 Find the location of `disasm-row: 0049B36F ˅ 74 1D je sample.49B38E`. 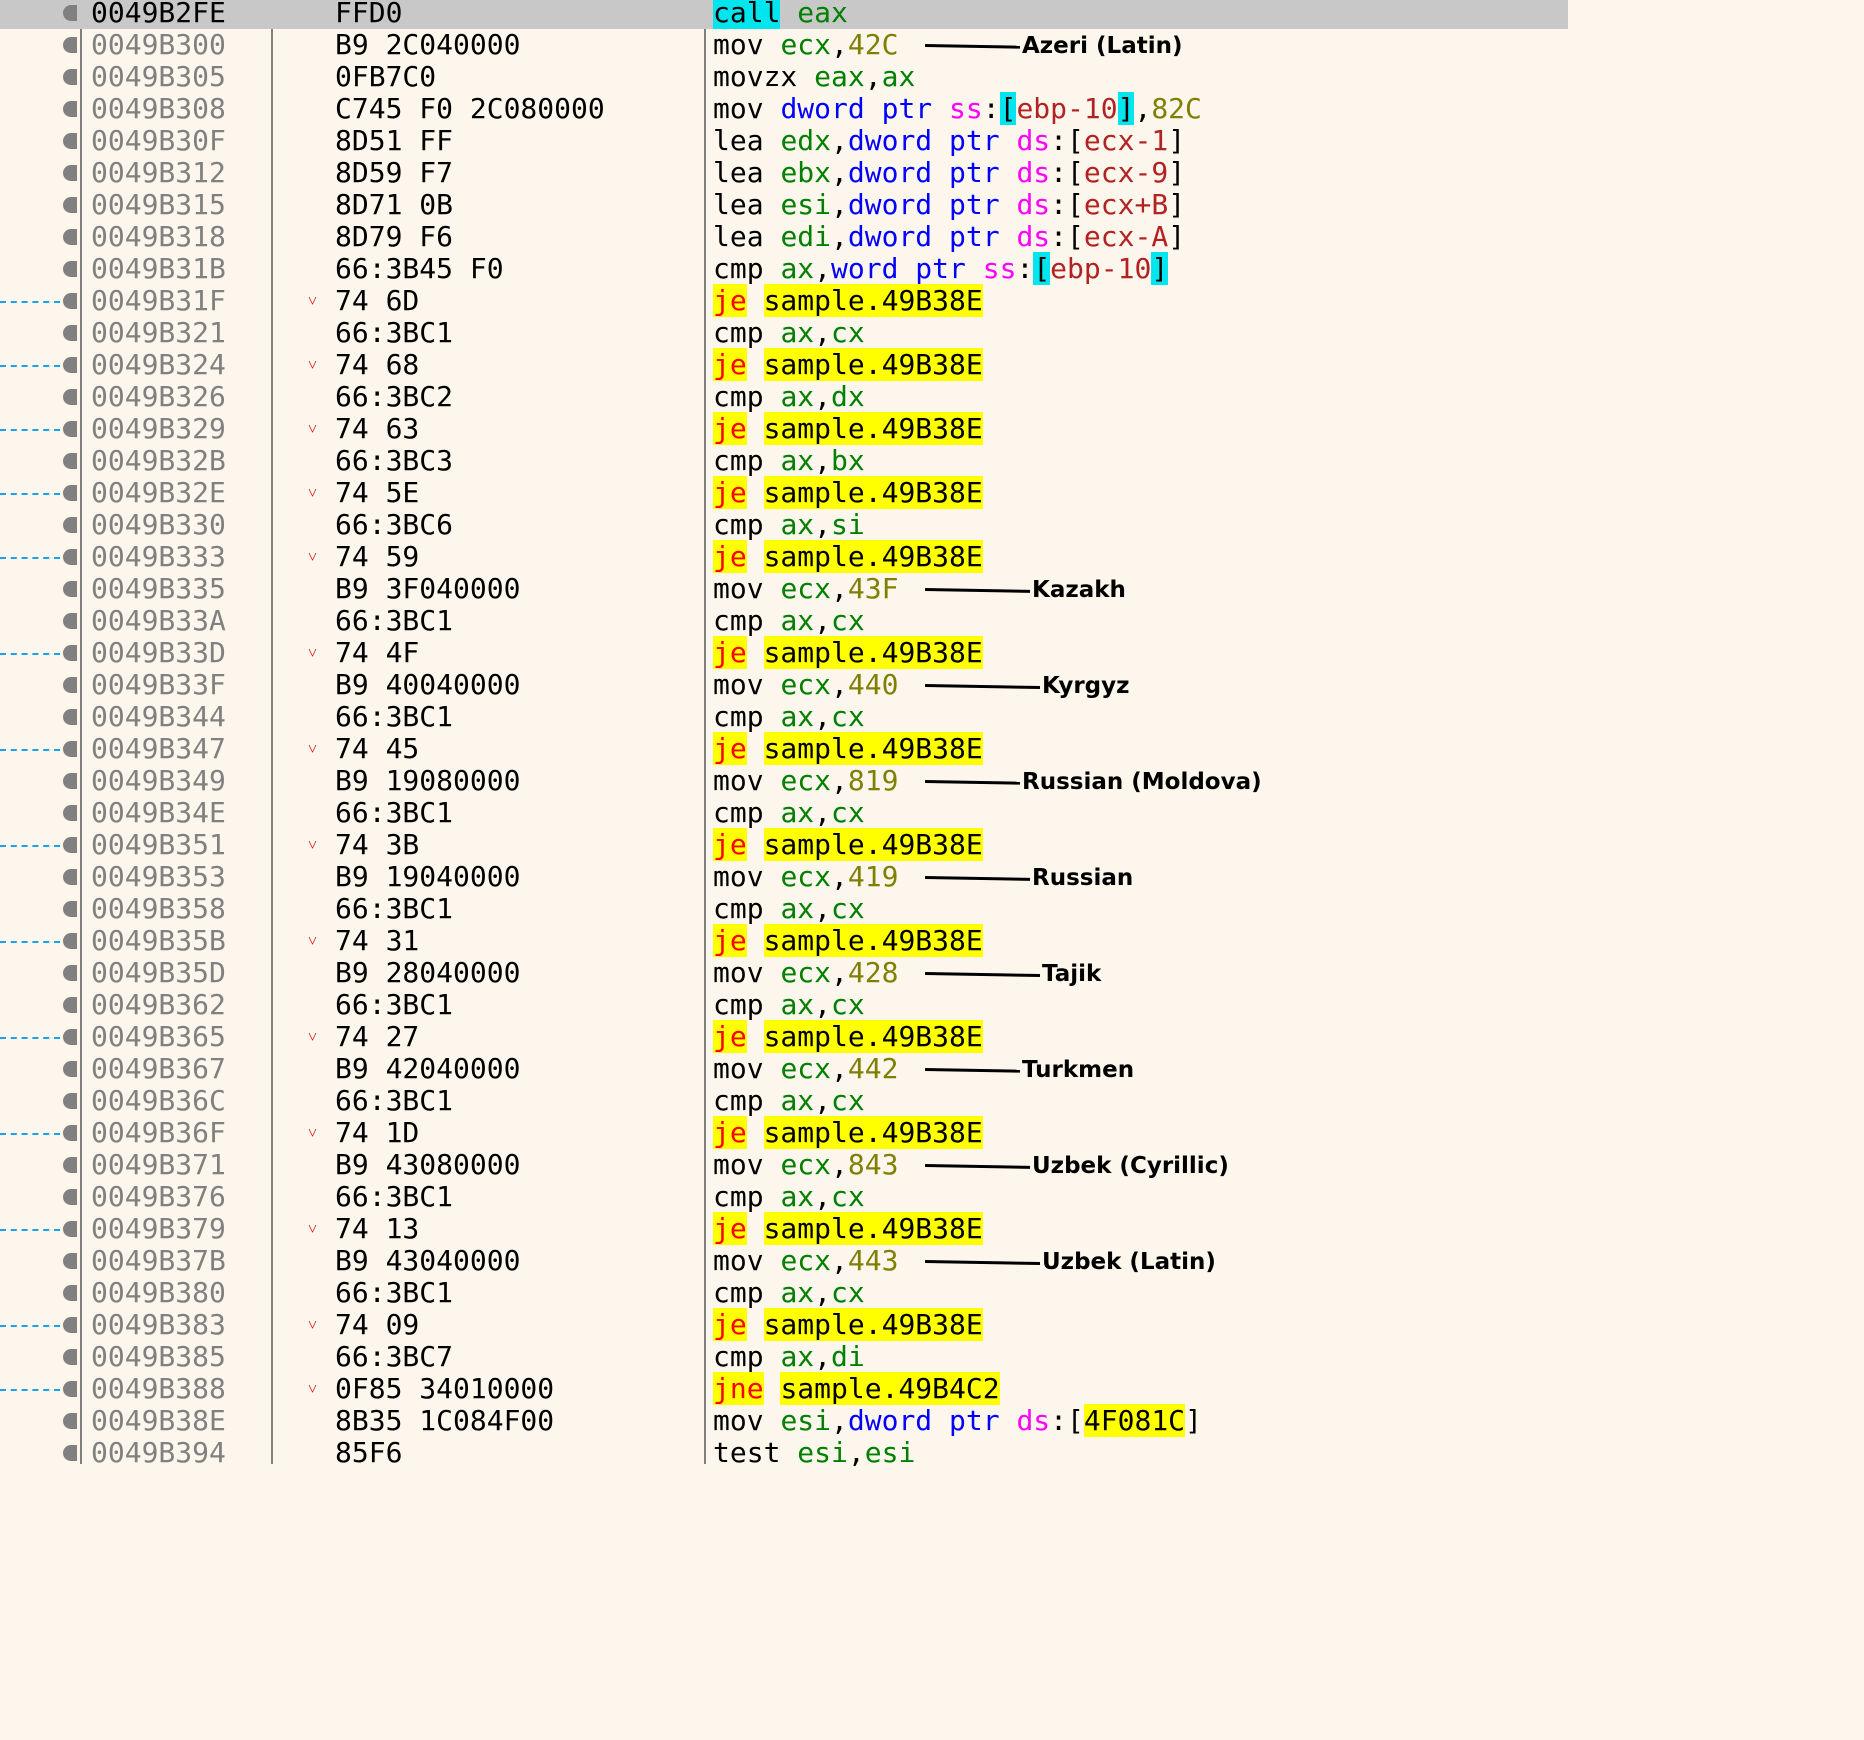

disasm-row: 0049B36F ˅ 74 1D je sample.49B38E is located at coordinates (784, 1132).